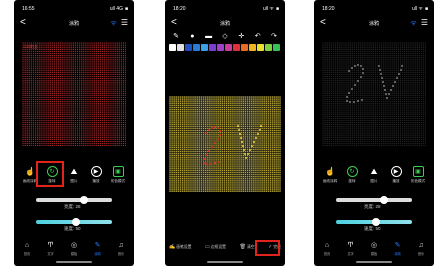  Describe the element at coordinates (118, 181) in the screenshot. I see `mode-label: 彩色模式` at that location.